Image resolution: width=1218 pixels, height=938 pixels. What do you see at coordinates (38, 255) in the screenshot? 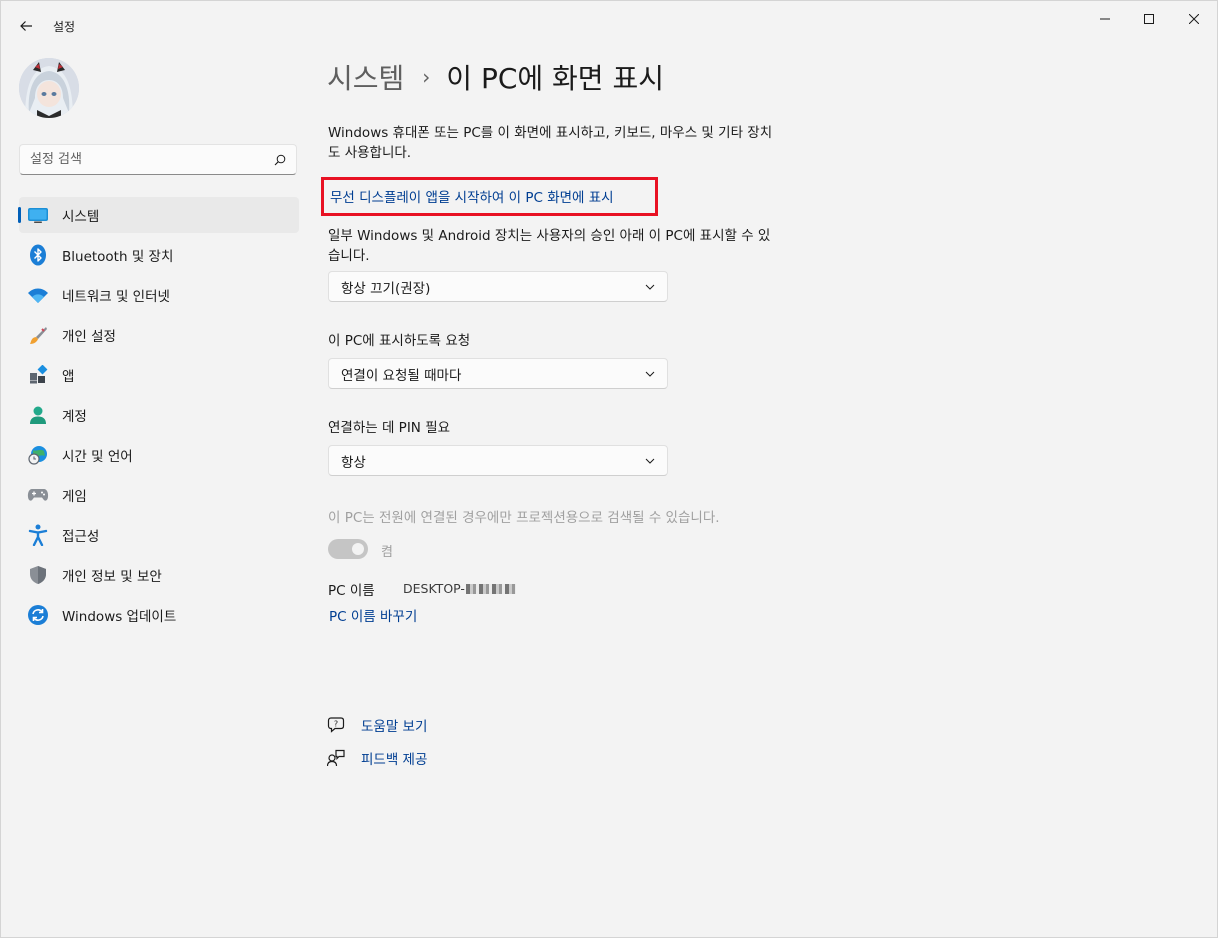
I see `bluetooth-icon` at bounding box center [38, 255].